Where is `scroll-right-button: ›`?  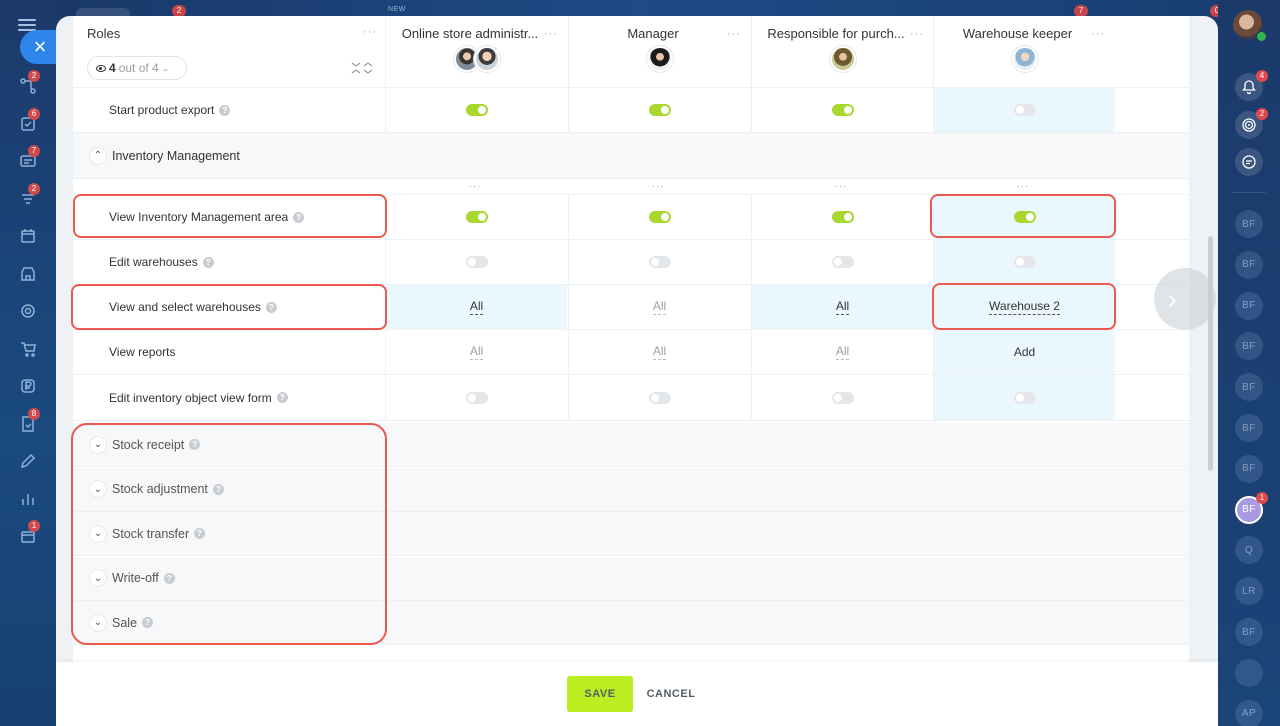 scroll-right-button: › is located at coordinates (1185, 299).